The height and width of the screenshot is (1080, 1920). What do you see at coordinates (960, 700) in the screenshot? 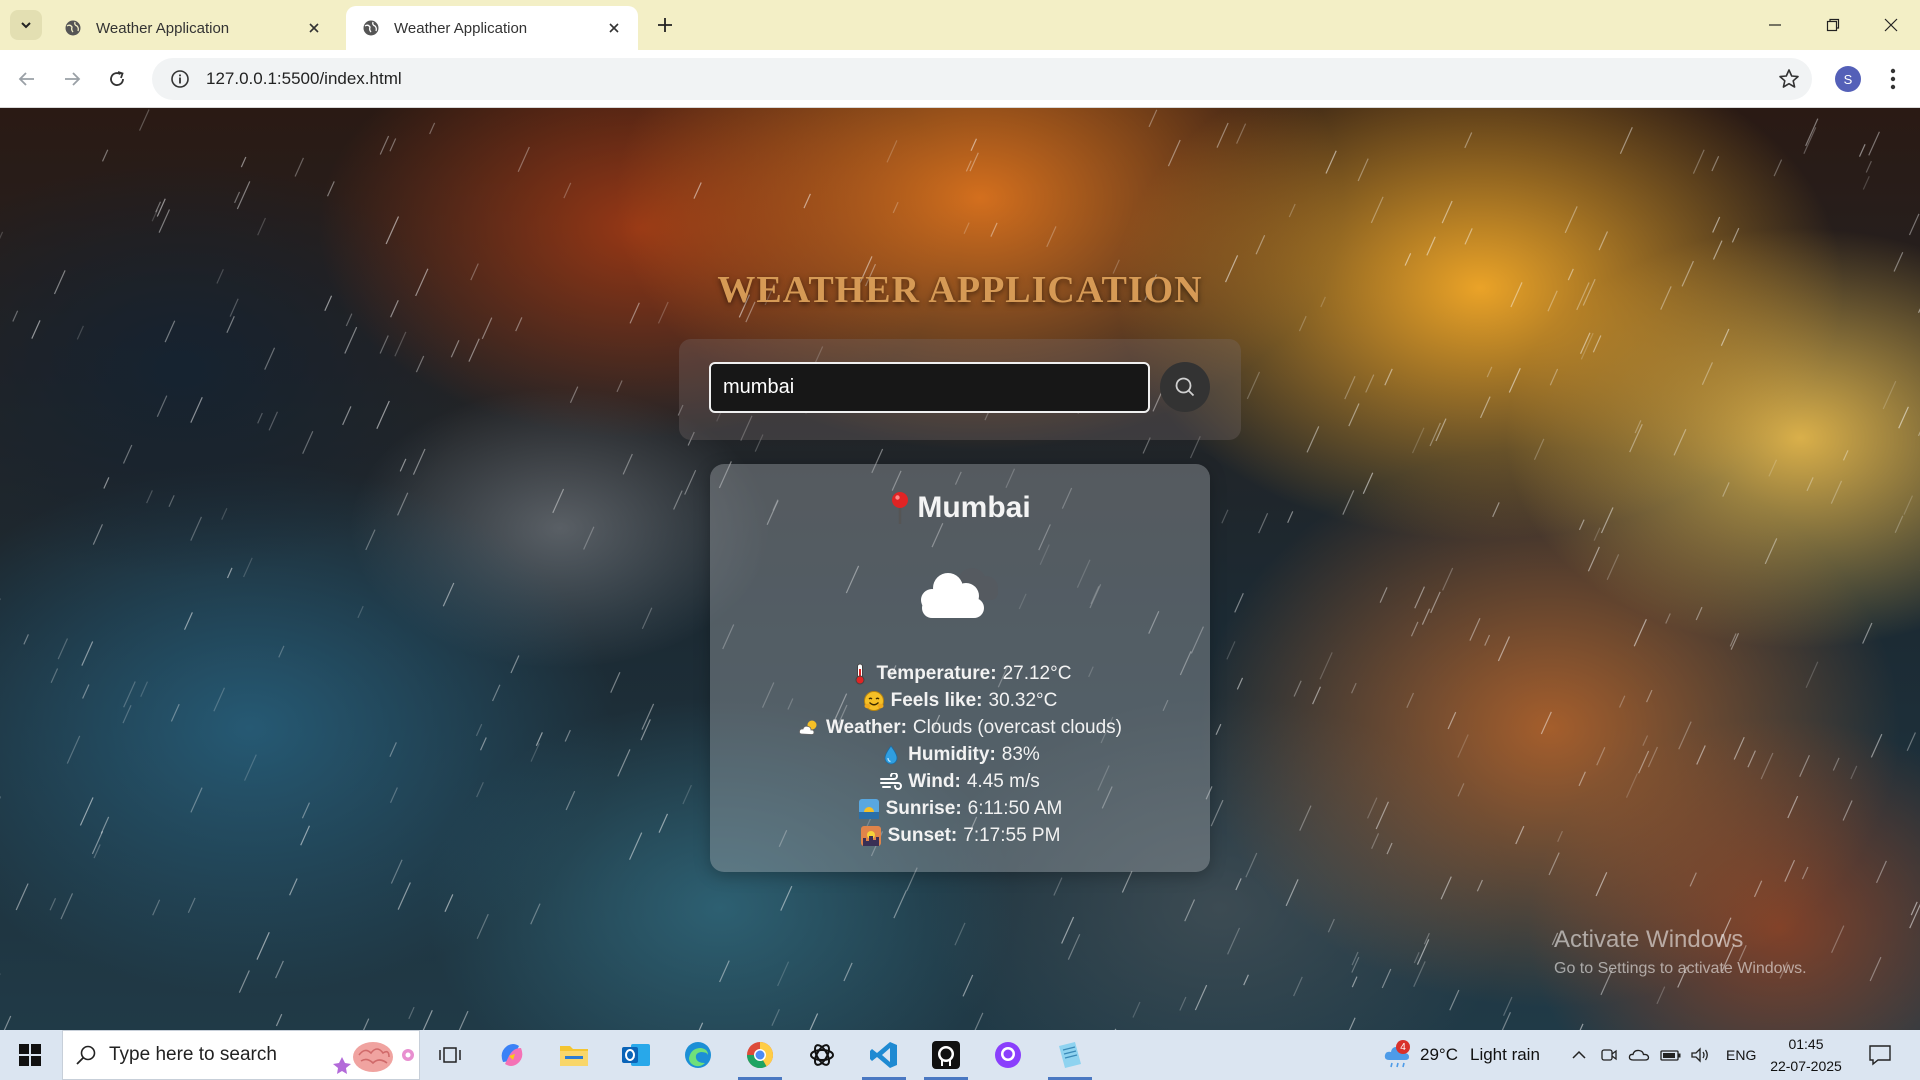
I see `detail-feels-like: Feels like: 30.32°C` at bounding box center [960, 700].